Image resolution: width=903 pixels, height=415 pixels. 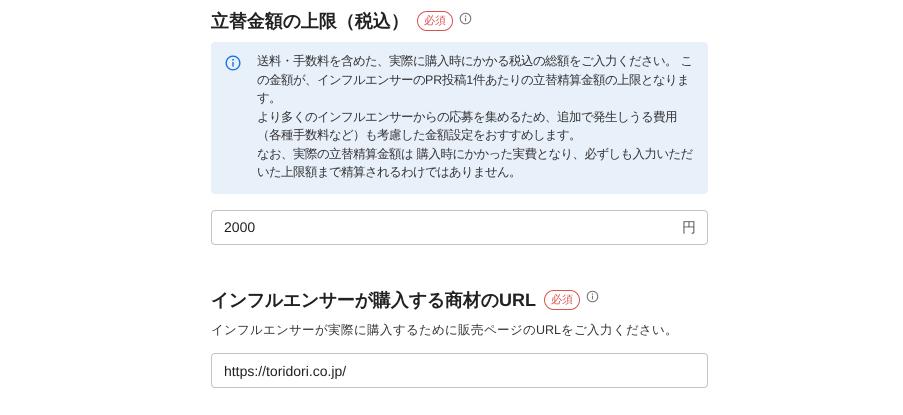 What do you see at coordinates (475, 163) in the screenshot?
I see `notice-text: なお、実際の立替精算金額は 購入時にかかった実費となり、必ずしも入力いただいた上限額まで精算されるわけではありません。` at bounding box center [475, 163].